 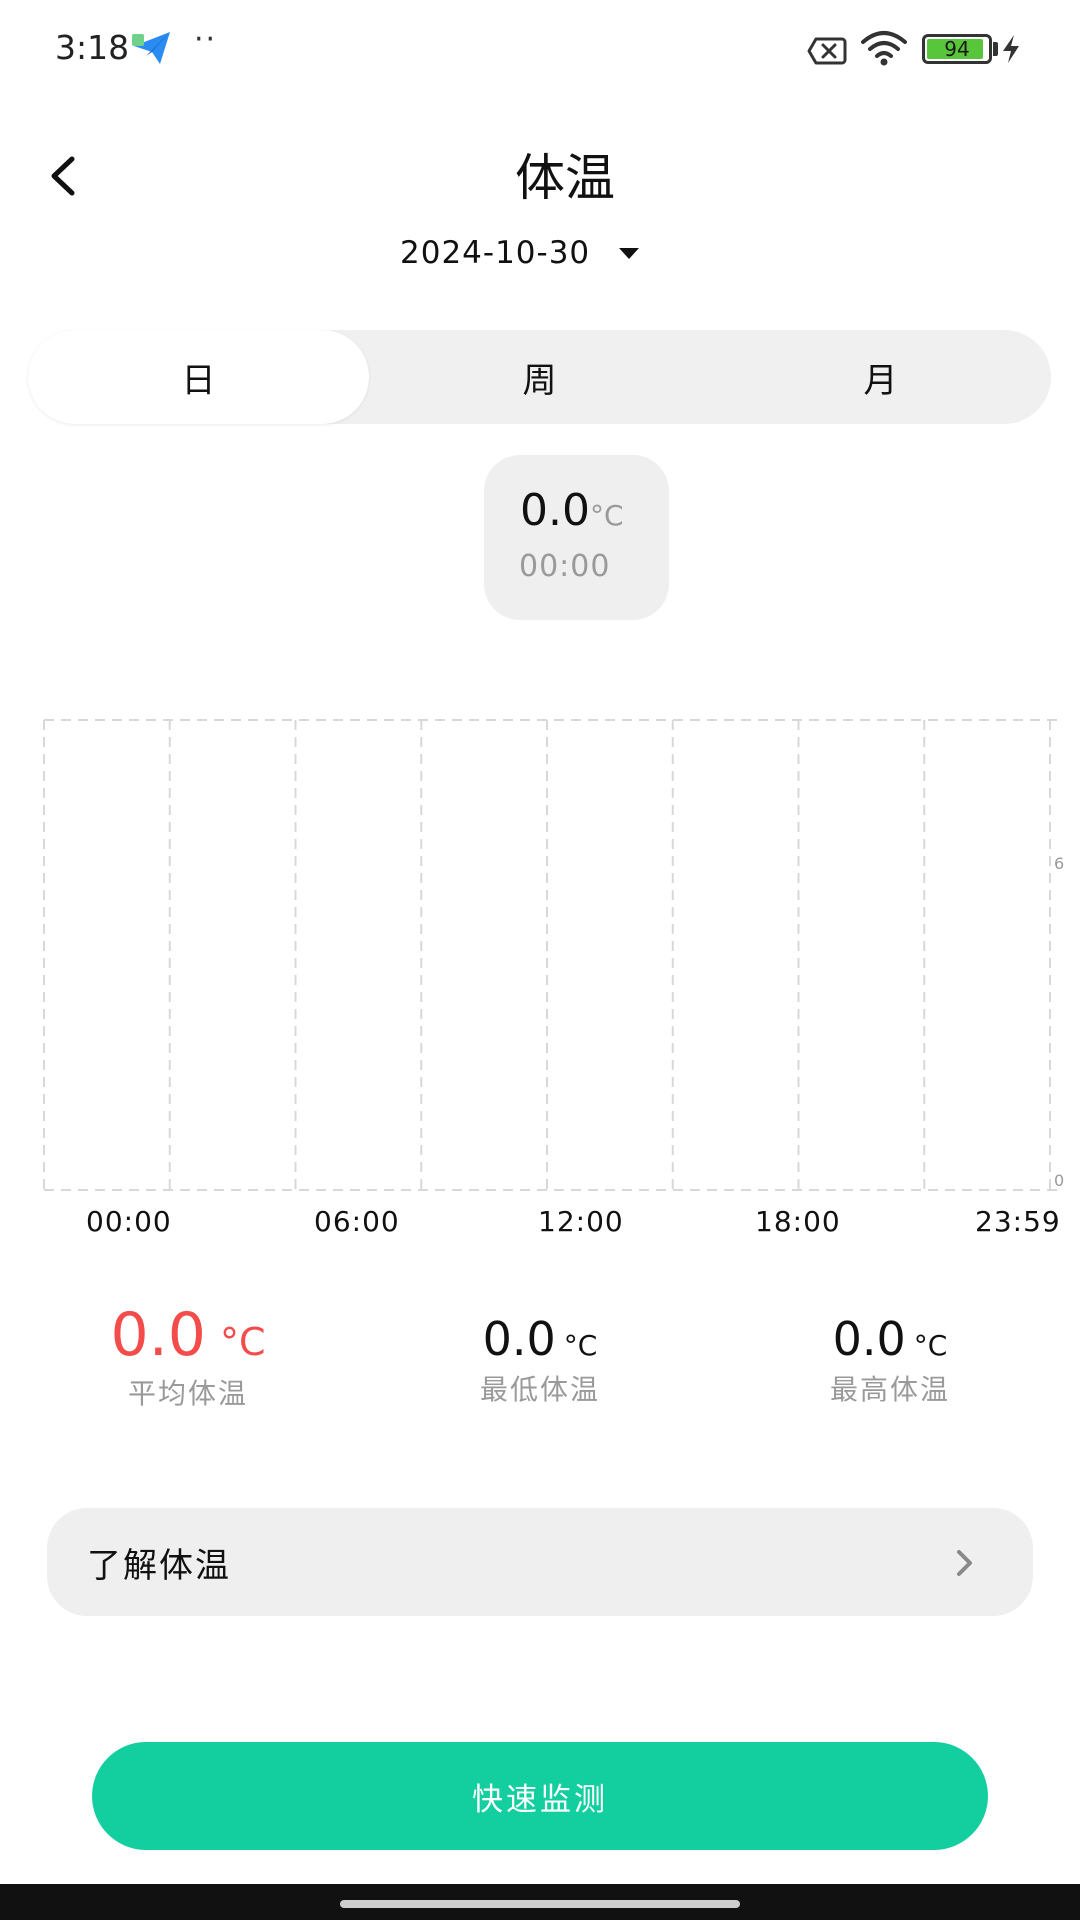 I want to click on stat-max-value: 0.0, so click(x=869, y=1339).